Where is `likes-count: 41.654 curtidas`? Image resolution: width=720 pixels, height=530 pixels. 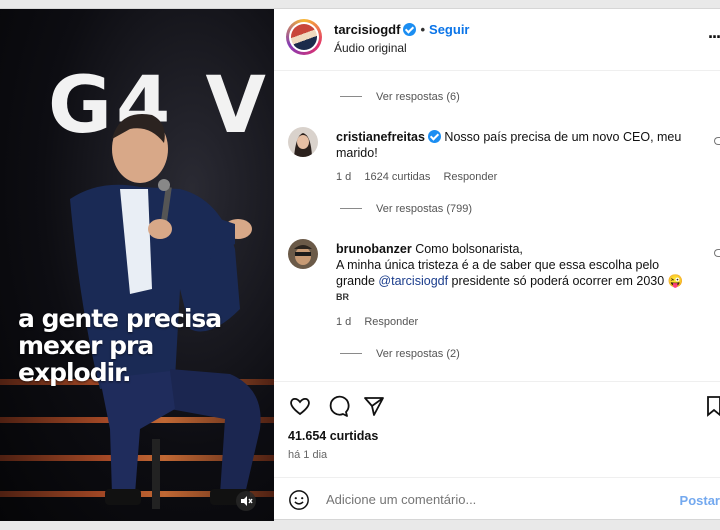
likes-count: 41.654 curtidas is located at coordinates (333, 436).